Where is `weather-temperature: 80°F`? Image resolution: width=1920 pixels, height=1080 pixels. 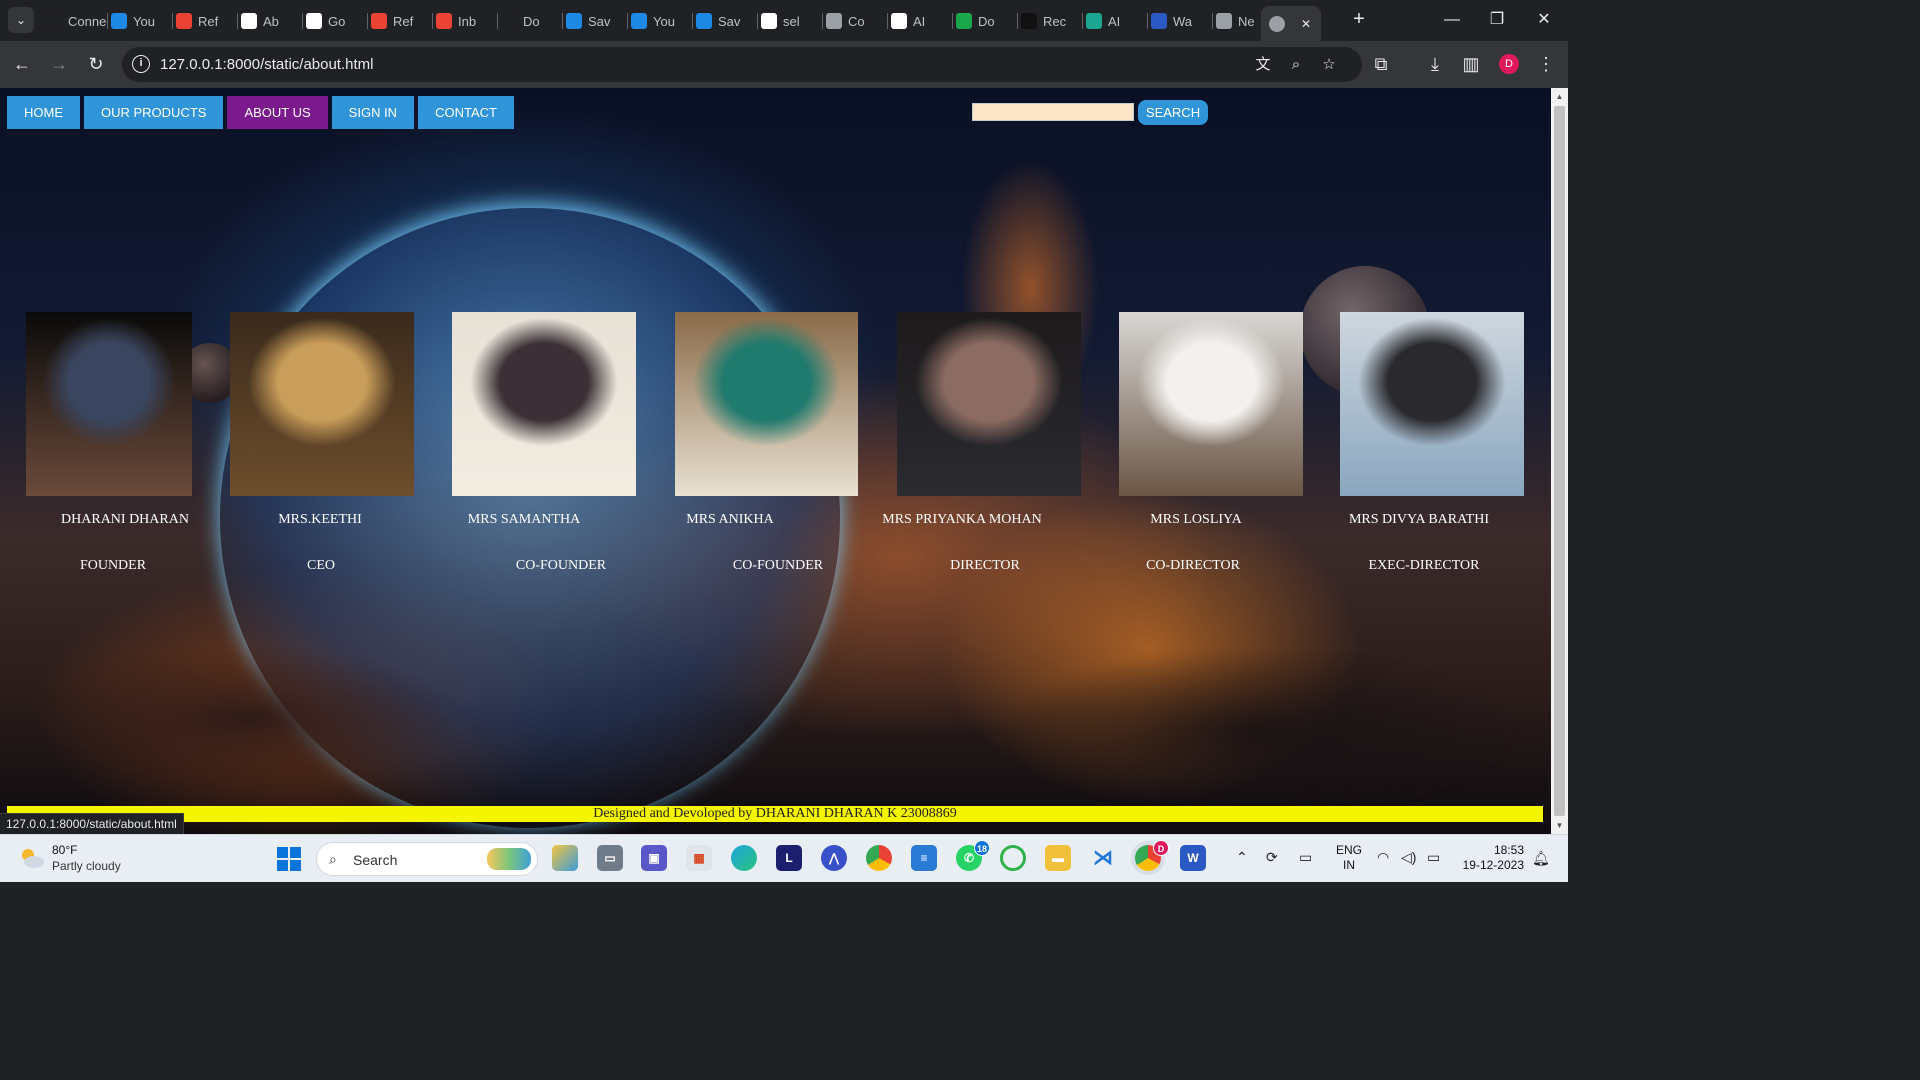
weather-temperature: 80°F is located at coordinates (64, 850).